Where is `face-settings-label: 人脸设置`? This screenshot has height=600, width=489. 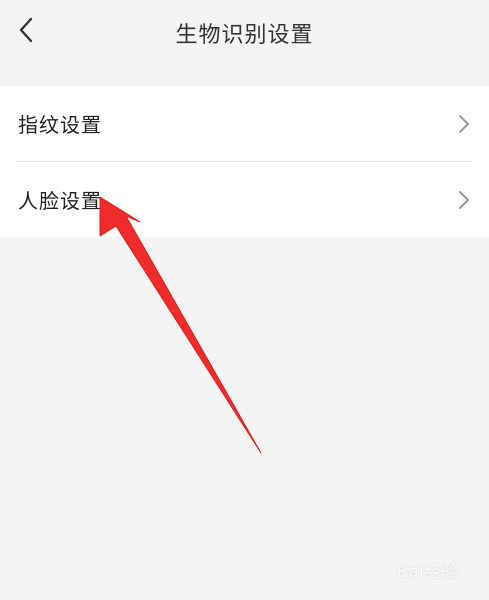 face-settings-label: 人脸设置 is located at coordinates (60, 201).